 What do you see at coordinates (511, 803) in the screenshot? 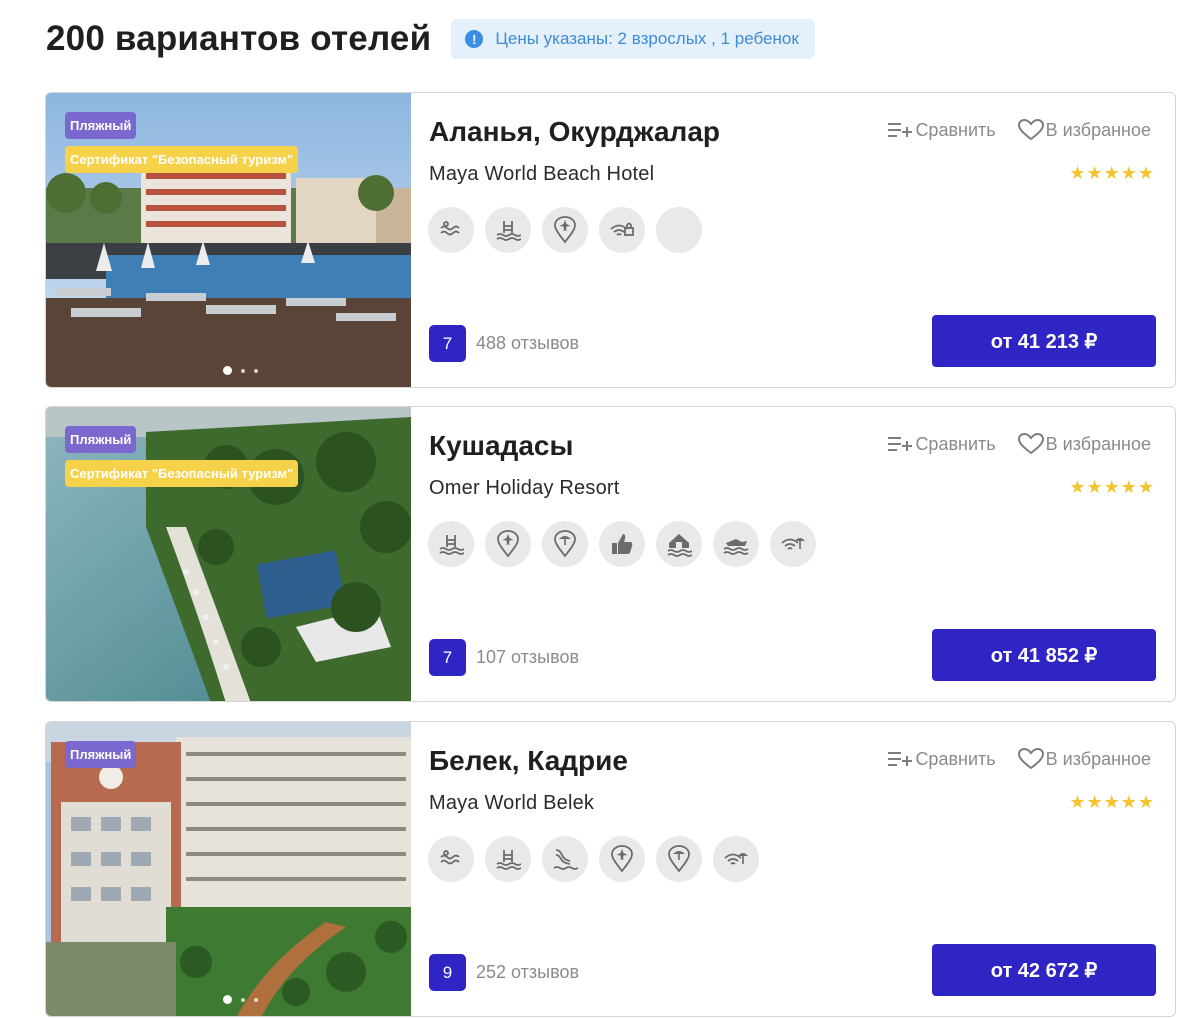
I see `hotel-name: Maya World Belek` at bounding box center [511, 803].